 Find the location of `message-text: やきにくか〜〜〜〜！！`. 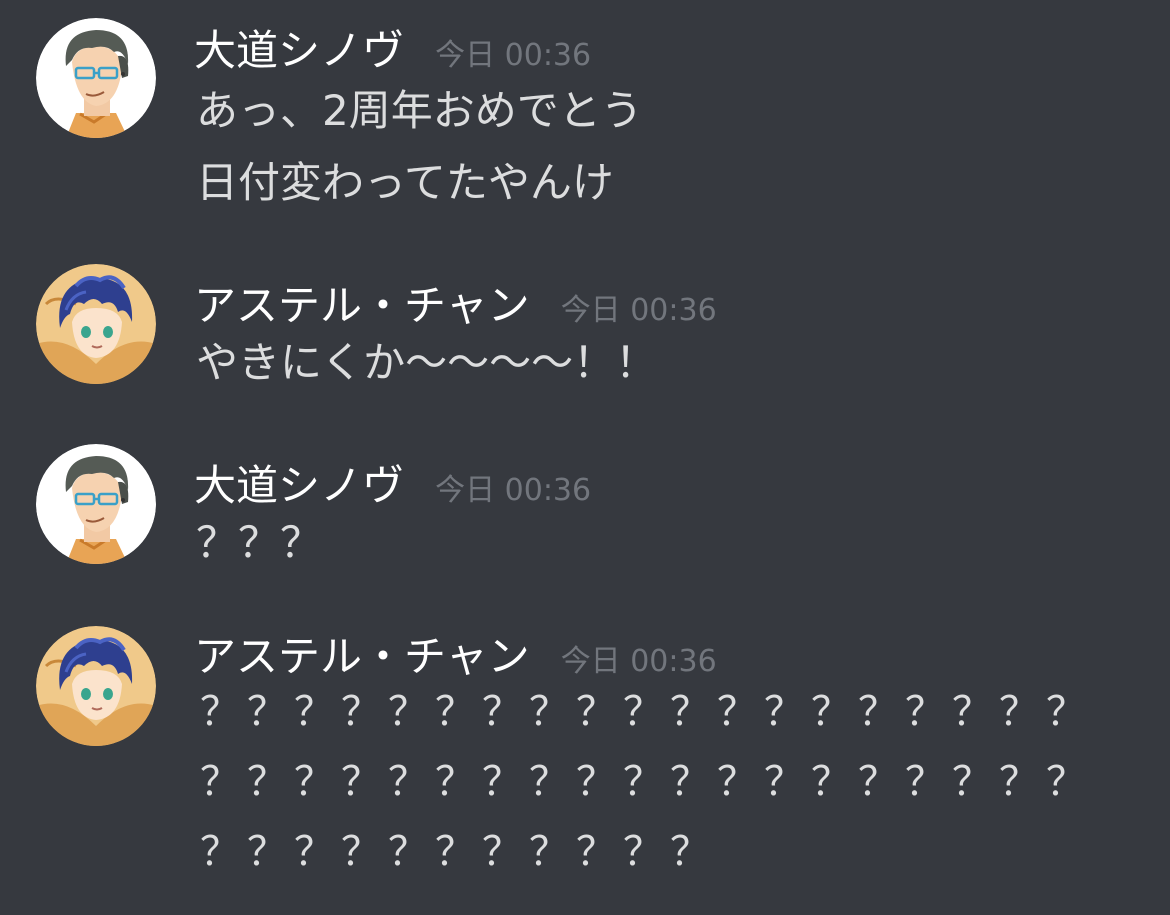

message-text: やきにくか〜〜〜〜！！ is located at coordinates (427, 362).